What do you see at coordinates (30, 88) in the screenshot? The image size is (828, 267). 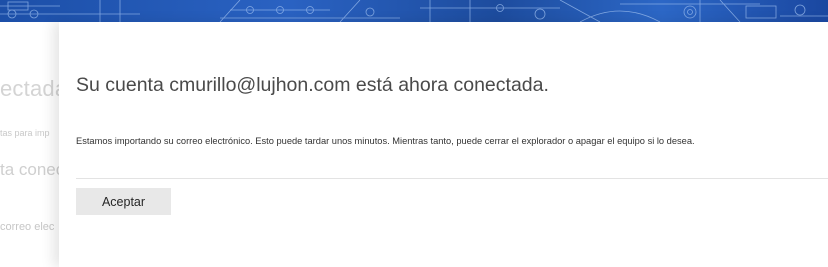 I see `background-heading: ectadas` at bounding box center [30, 88].